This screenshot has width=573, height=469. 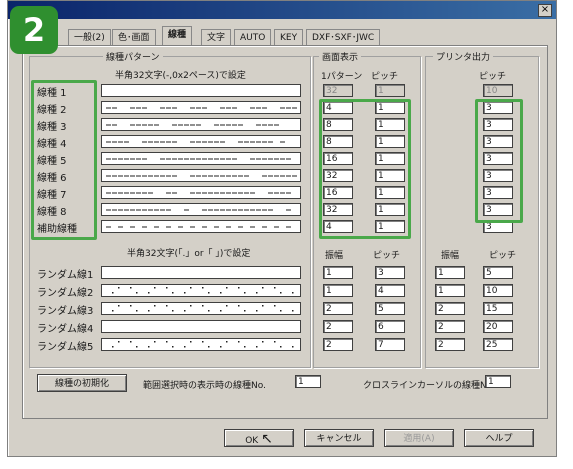 I want to click on tab-key: KEY, so click(x=289, y=37).